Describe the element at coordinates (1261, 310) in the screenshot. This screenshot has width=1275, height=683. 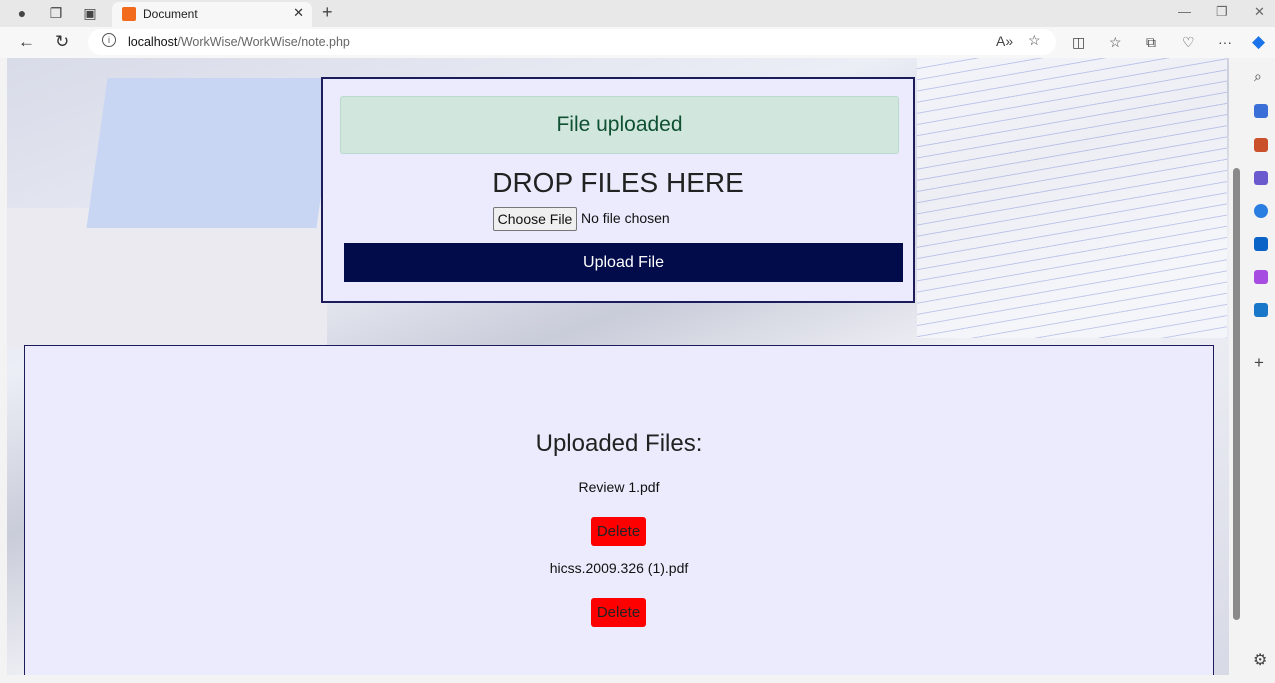
I see `send-icon` at that location.